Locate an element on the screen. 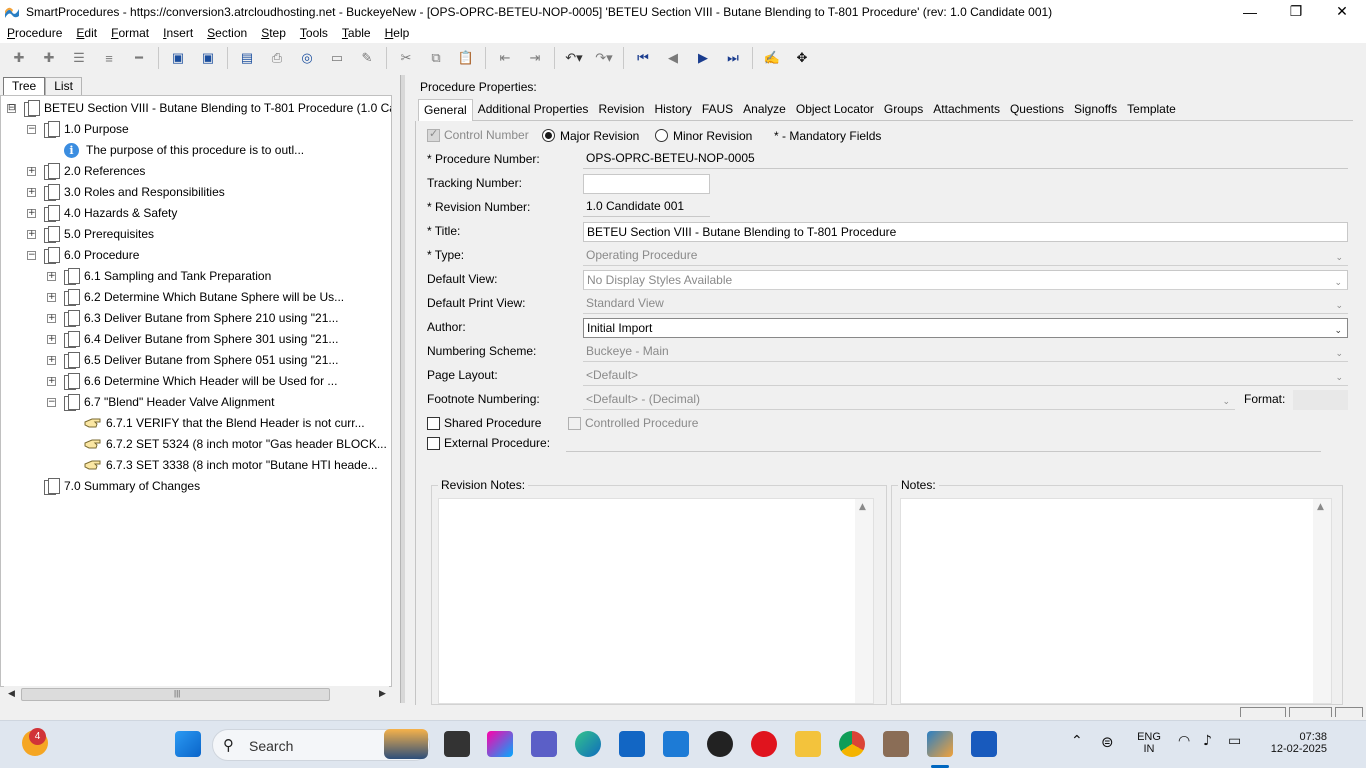 This screenshot has width=1366, height=768. tab-history: History is located at coordinates (672, 110).